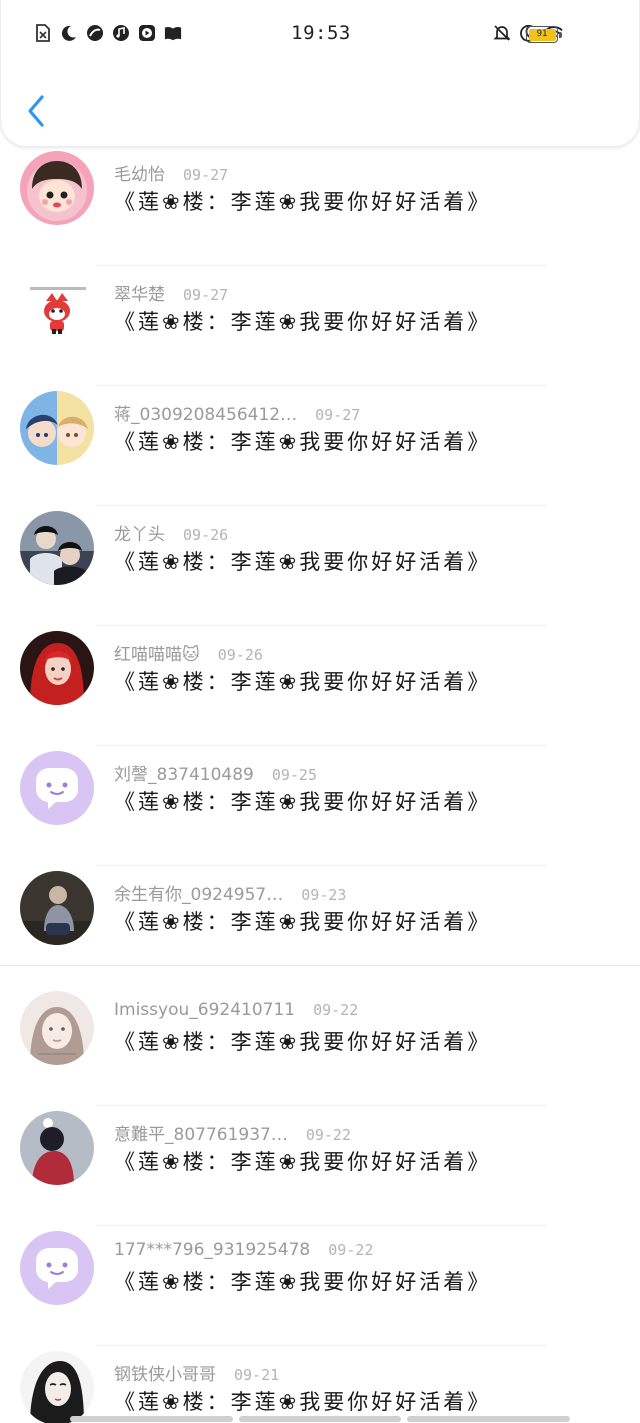 The image size is (640, 1423). What do you see at coordinates (204, 1010) in the screenshot?
I see `username: Imissyou_692410711` at bounding box center [204, 1010].